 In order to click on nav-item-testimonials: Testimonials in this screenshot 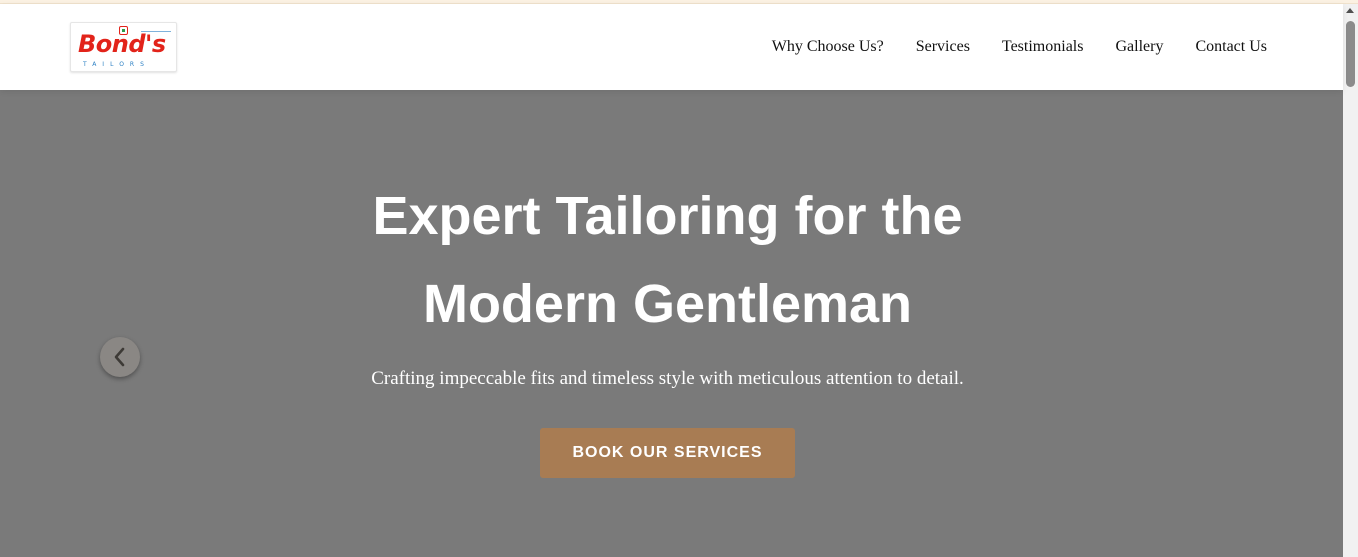, I will do `click(1043, 47)`.